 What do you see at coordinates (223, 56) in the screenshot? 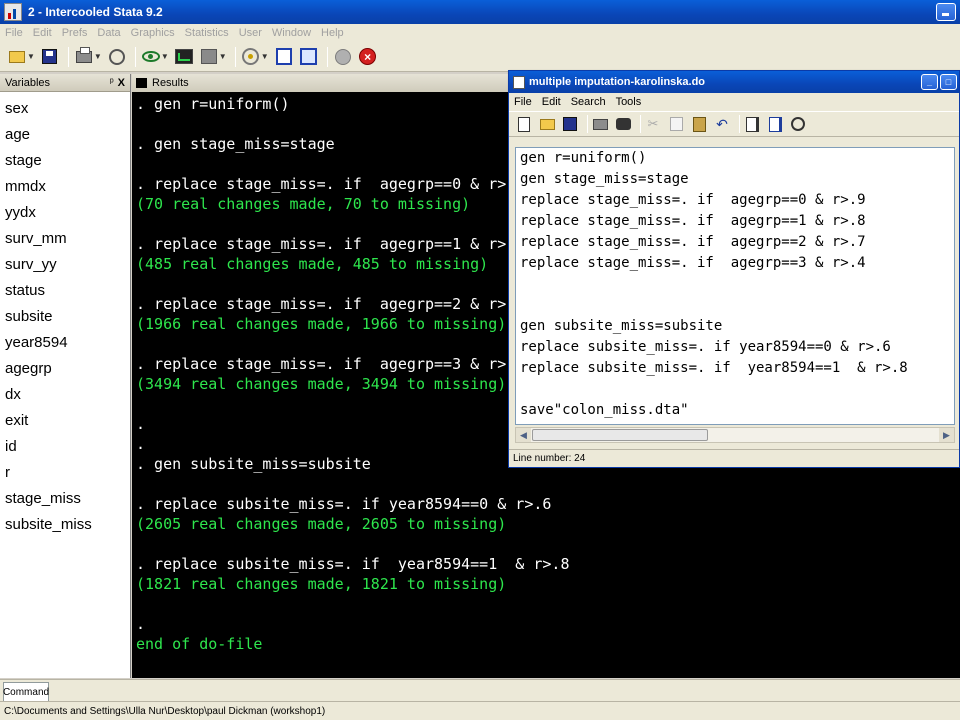
I see `graph-dropdown-icon: ▼` at bounding box center [223, 56].